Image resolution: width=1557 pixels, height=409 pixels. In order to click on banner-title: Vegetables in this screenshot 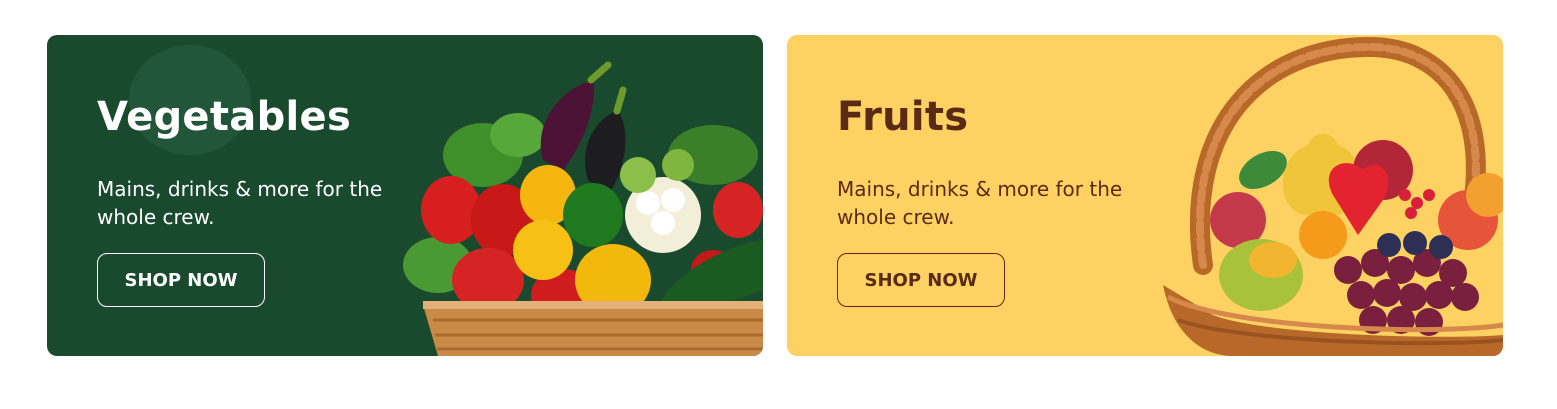, I will do `click(224, 117)`.